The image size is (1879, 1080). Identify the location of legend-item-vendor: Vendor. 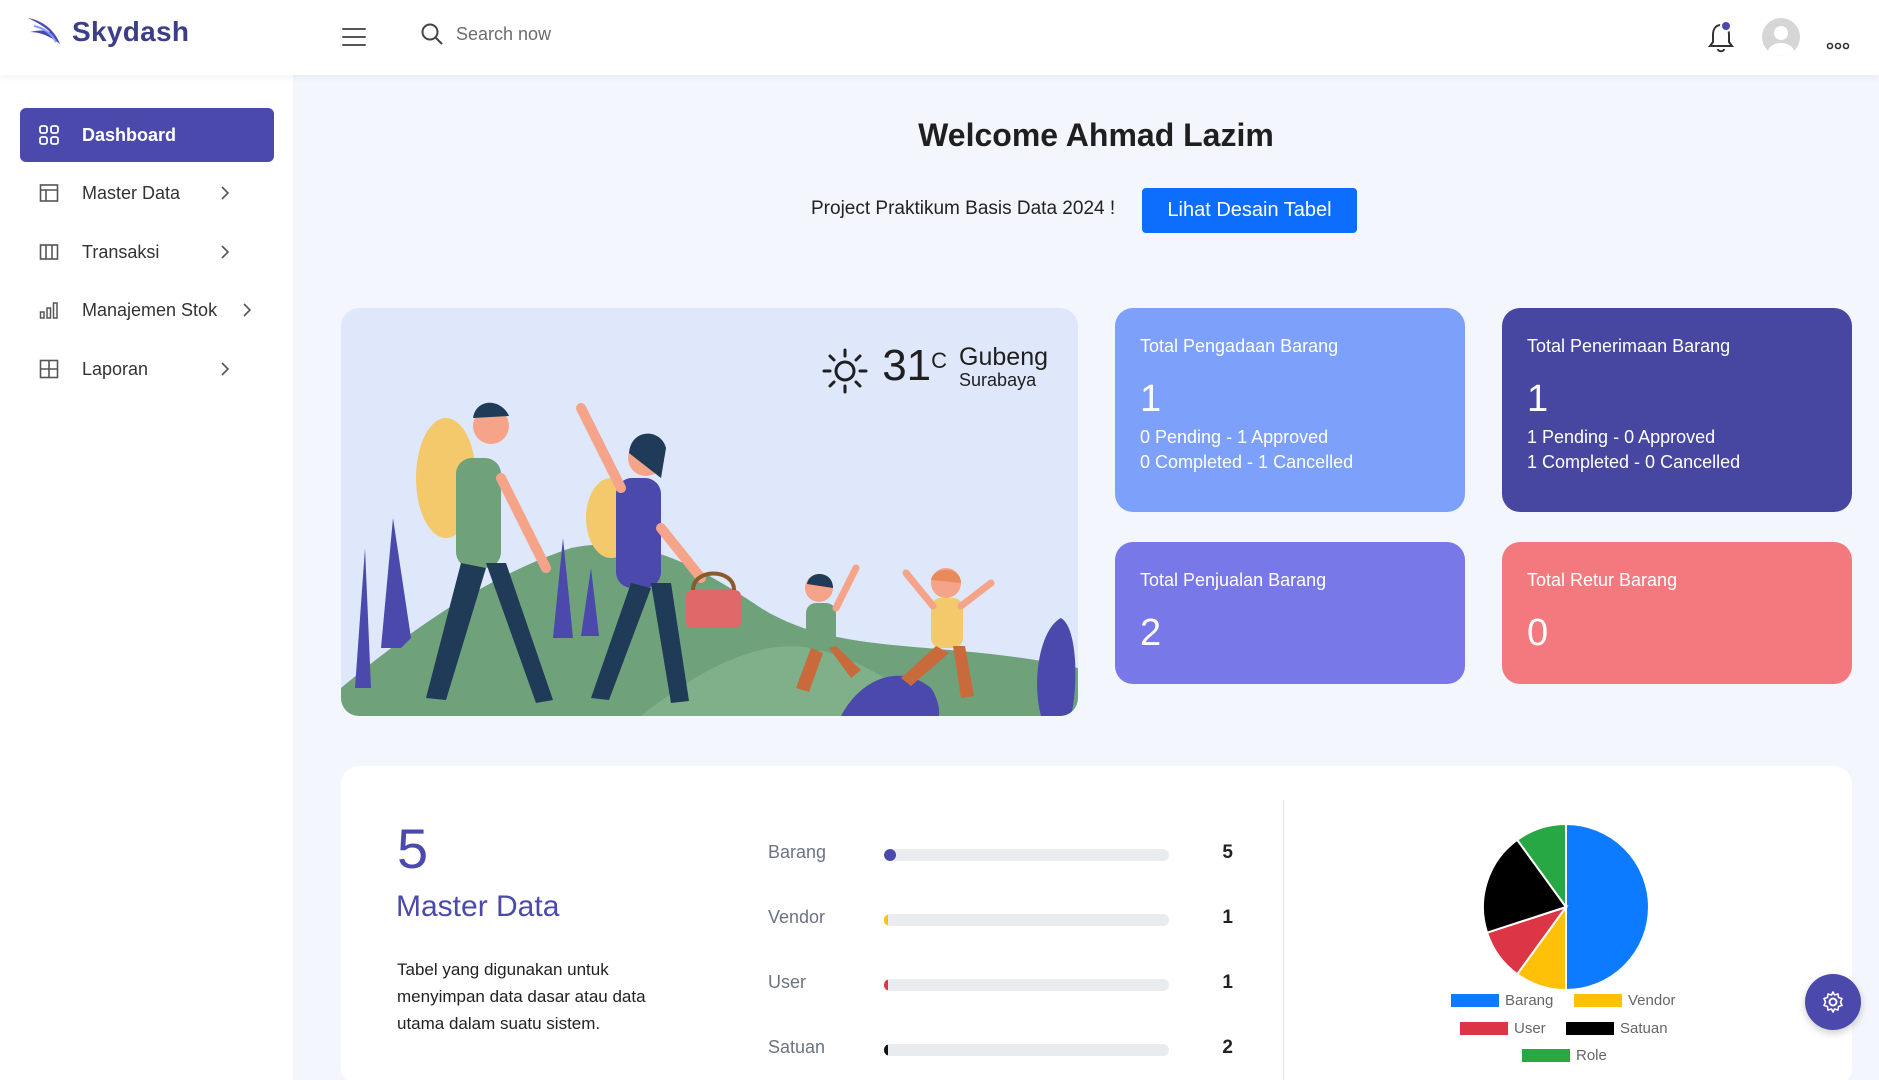
(1625, 1000).